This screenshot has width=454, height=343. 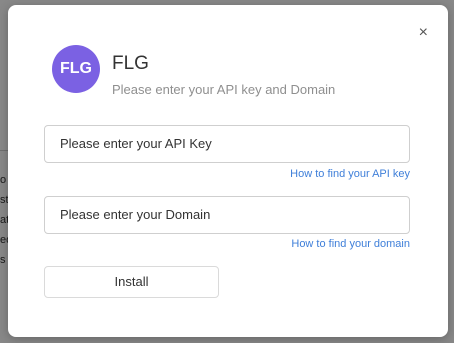 I want to click on background-divider, so click(x=4, y=150).